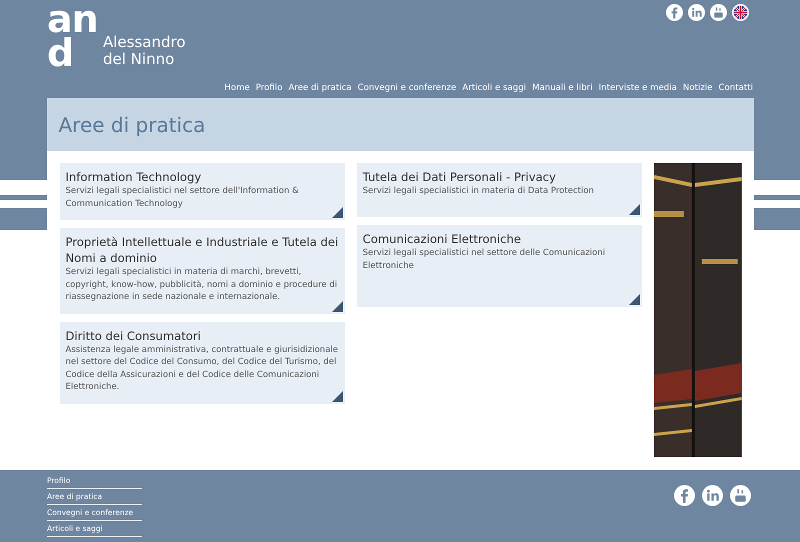 The height and width of the screenshot is (542, 800). What do you see at coordinates (73, 36) in the screenshot?
I see `logo-mark: and` at bounding box center [73, 36].